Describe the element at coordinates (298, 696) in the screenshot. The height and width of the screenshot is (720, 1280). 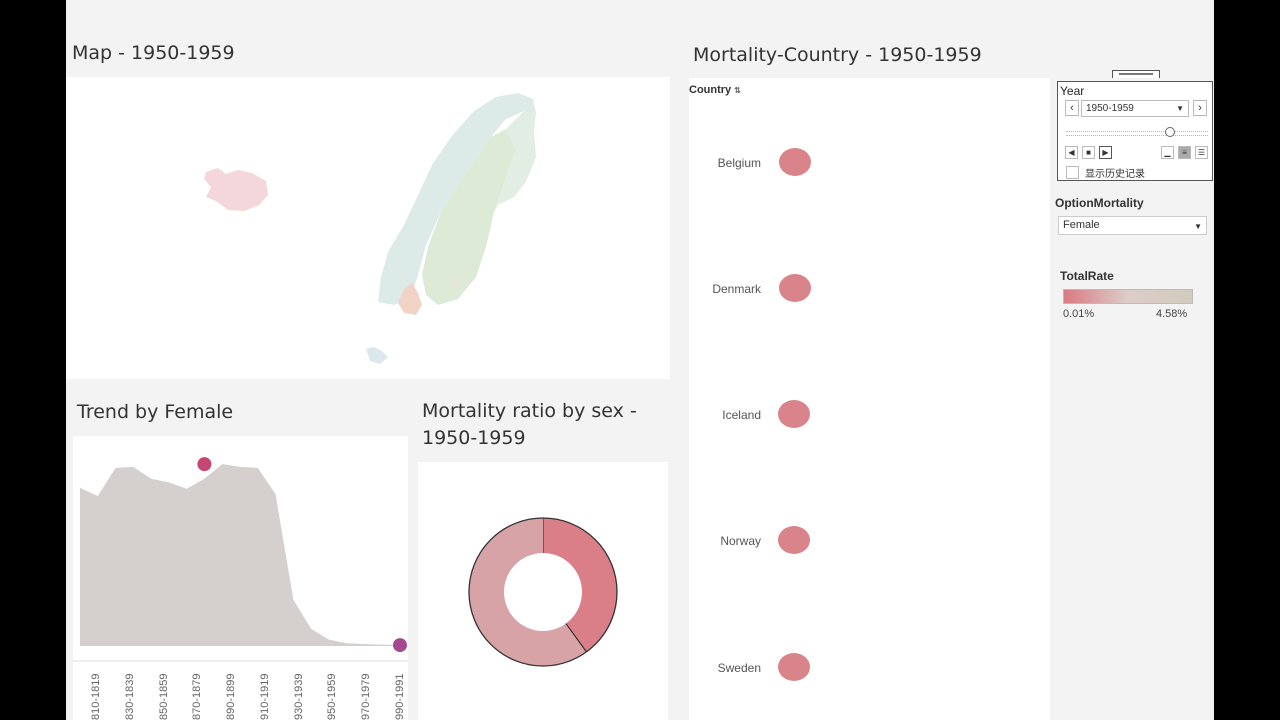
I see `trend-x-tick: 930-1939` at that location.